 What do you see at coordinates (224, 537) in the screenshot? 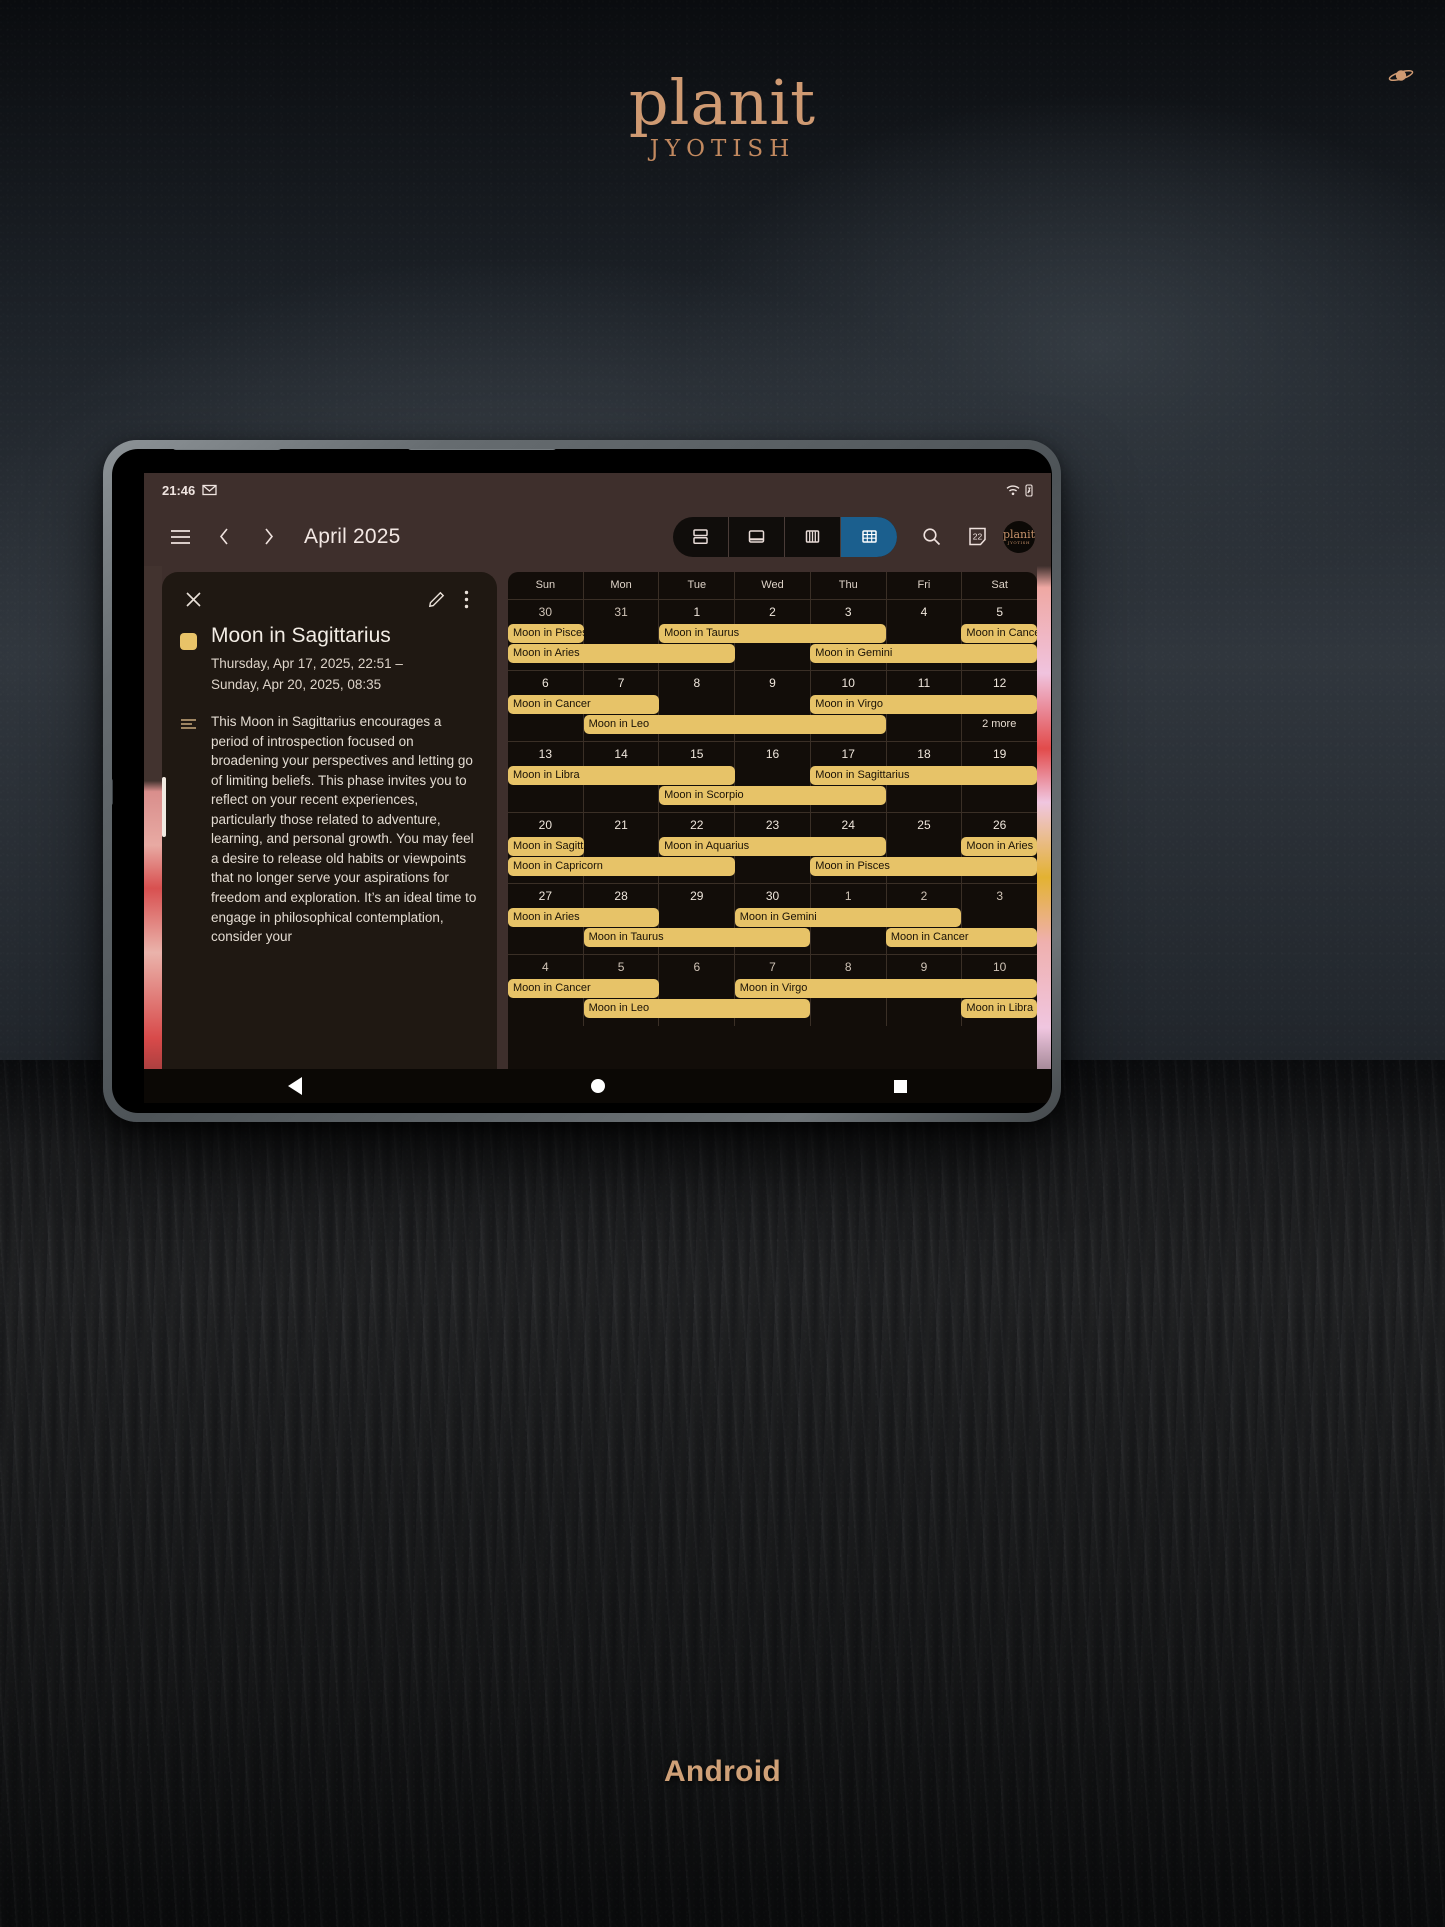
I see `chevron-left-icon` at bounding box center [224, 537].